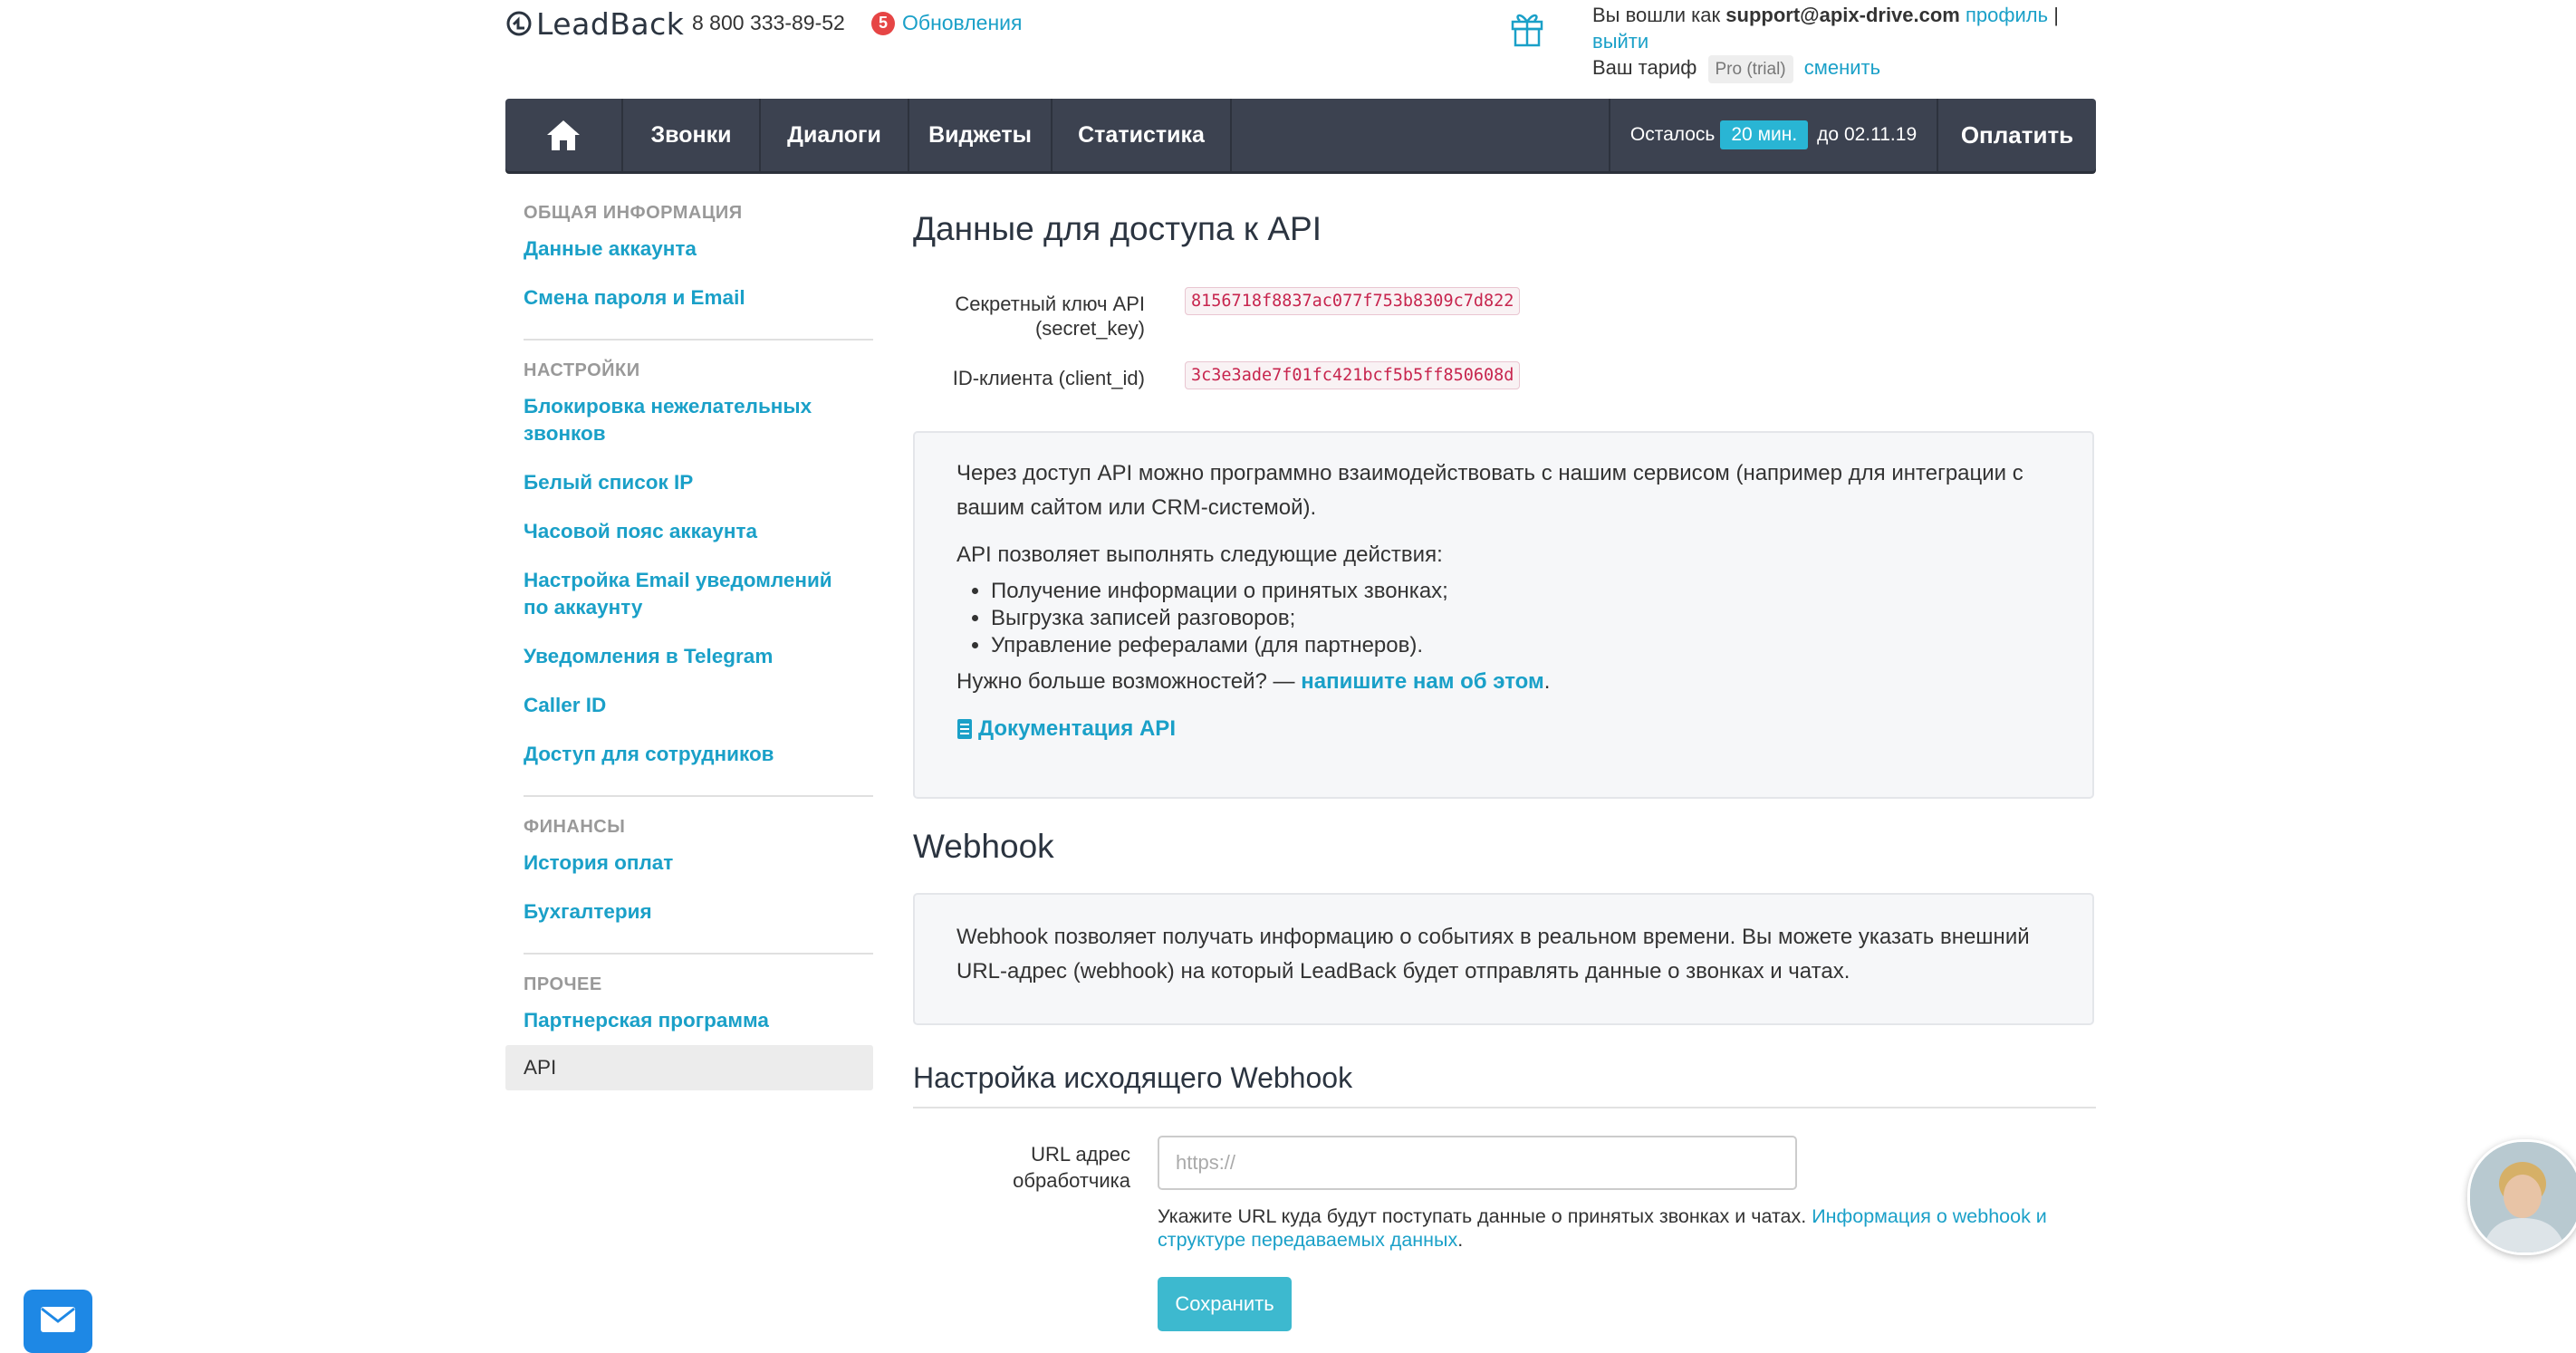 The width and height of the screenshot is (2576, 1353). What do you see at coordinates (689, 298) in the screenshot?
I see `sidebar-item-password-email: Смена пароля и Email` at bounding box center [689, 298].